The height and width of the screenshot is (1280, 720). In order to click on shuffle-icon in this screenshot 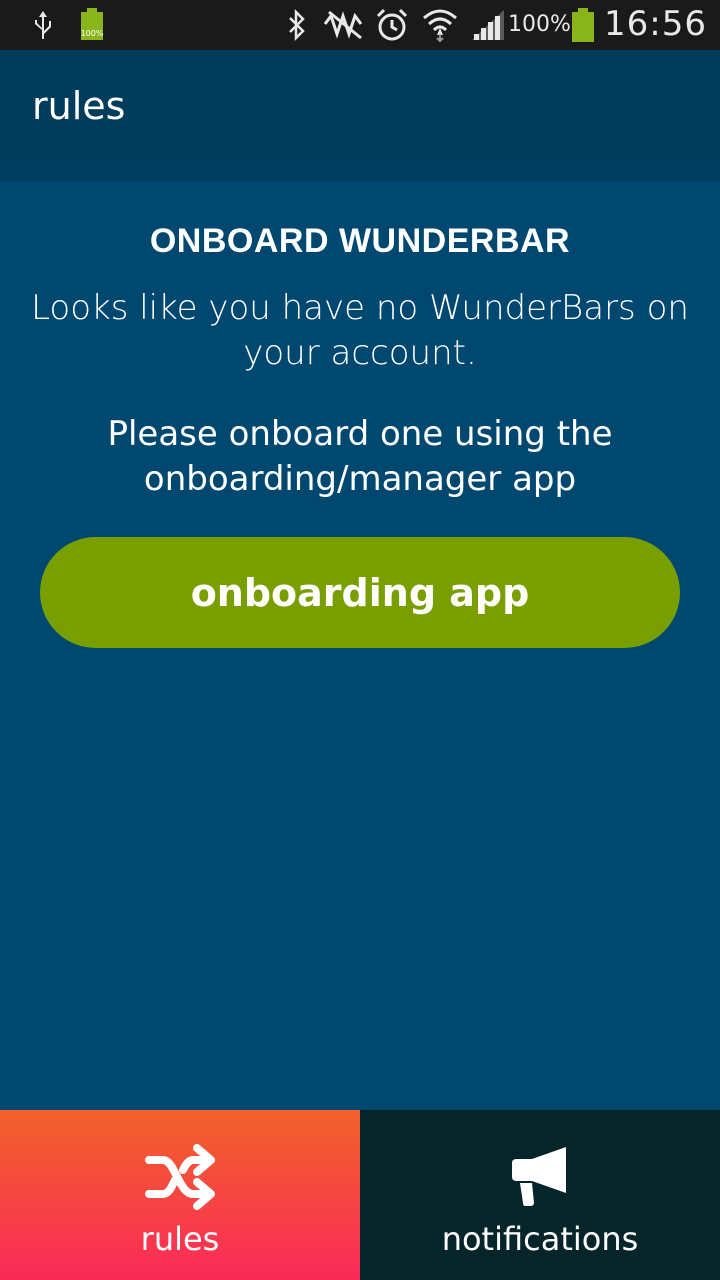, I will do `click(180, 1177)`.